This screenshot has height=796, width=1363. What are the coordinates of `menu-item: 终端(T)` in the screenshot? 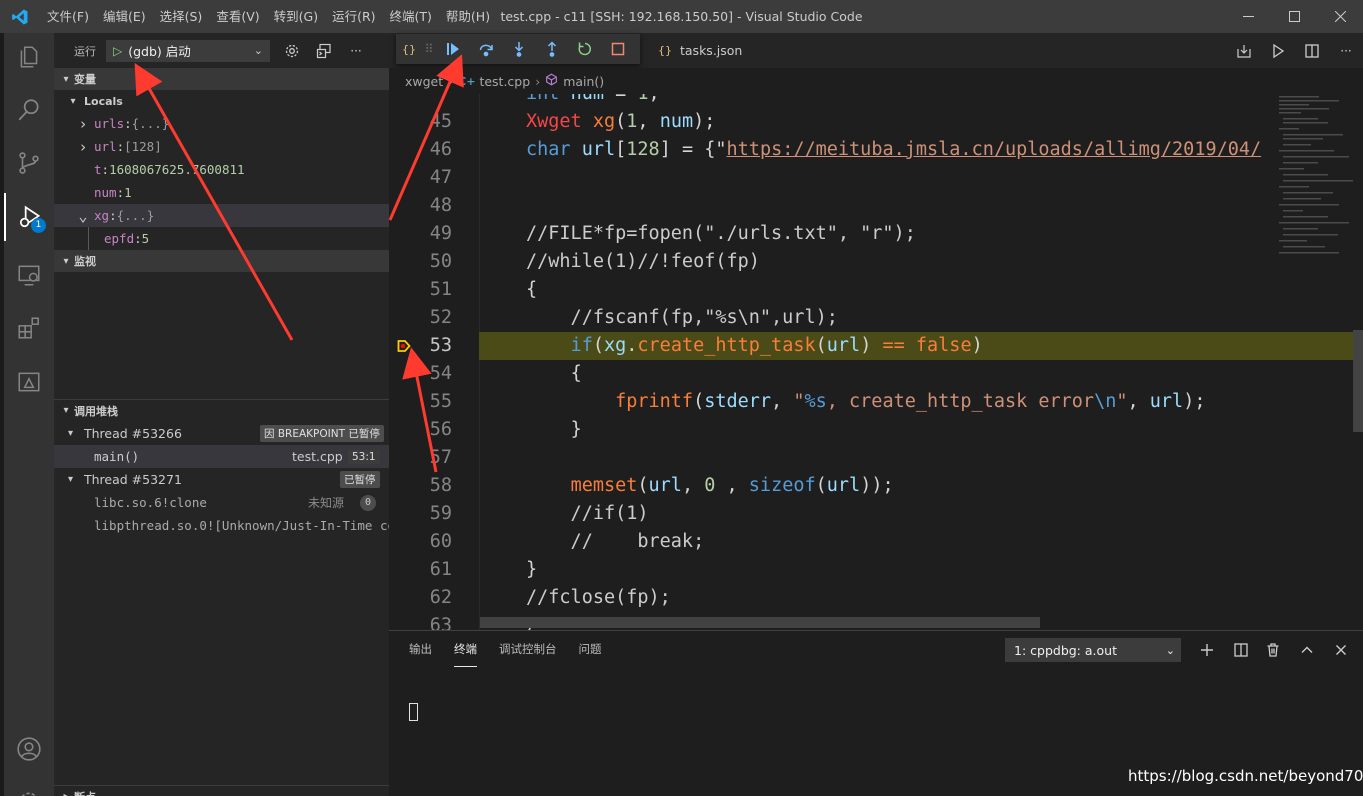 It's located at (411, 16).